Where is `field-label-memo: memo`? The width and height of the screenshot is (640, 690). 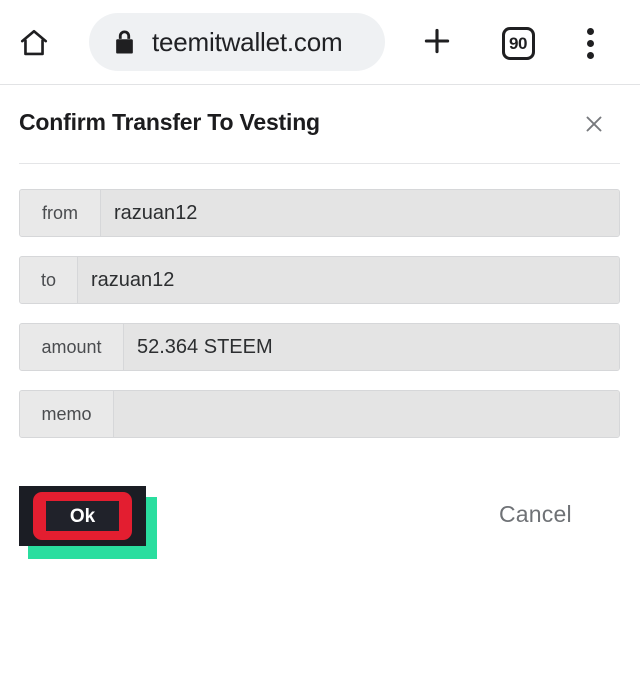 field-label-memo: memo is located at coordinates (67, 414).